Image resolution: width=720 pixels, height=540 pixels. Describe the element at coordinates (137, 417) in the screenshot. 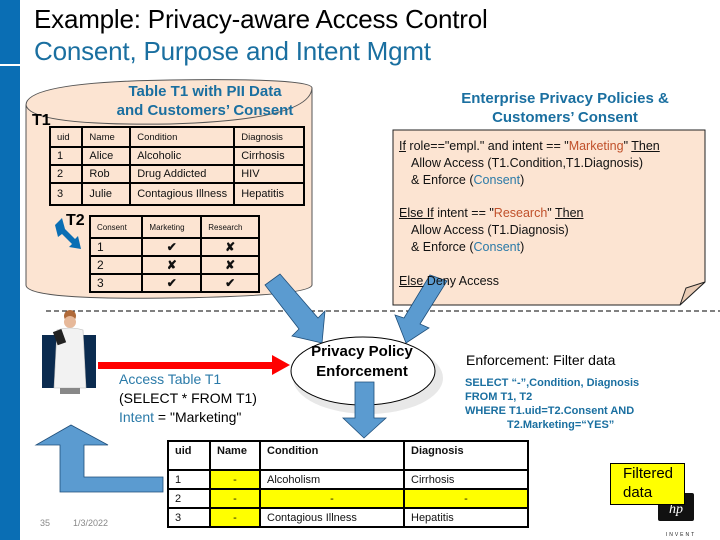

I see `intent-keyword: Intent` at that location.